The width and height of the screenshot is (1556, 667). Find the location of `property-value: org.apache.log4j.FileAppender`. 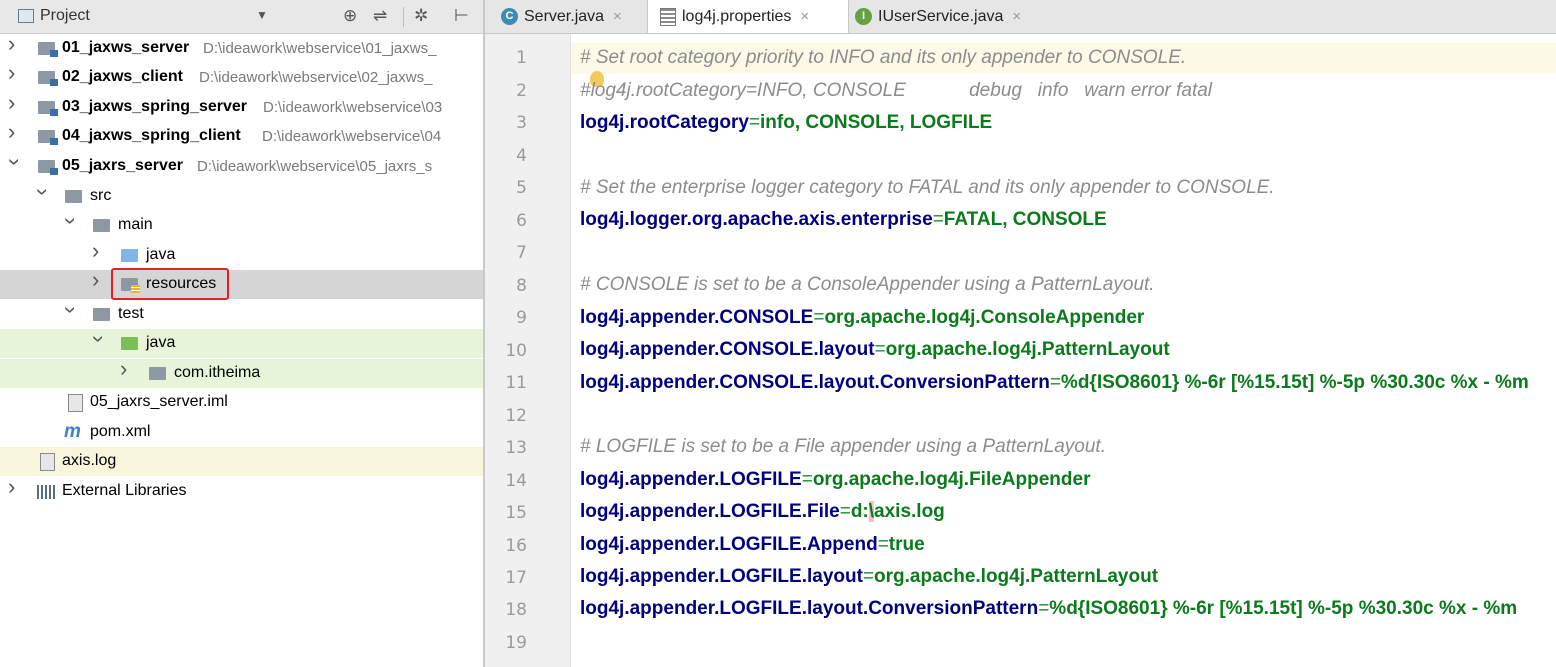

property-value: org.apache.log4j.FileAppender is located at coordinates (951, 479).